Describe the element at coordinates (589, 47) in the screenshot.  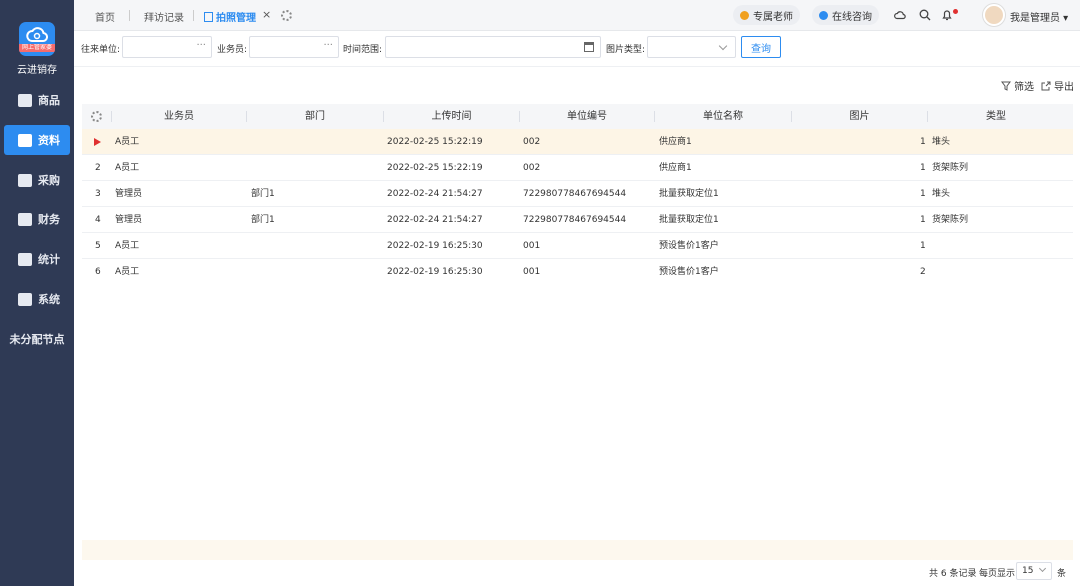
I see `calendar-icon` at that location.